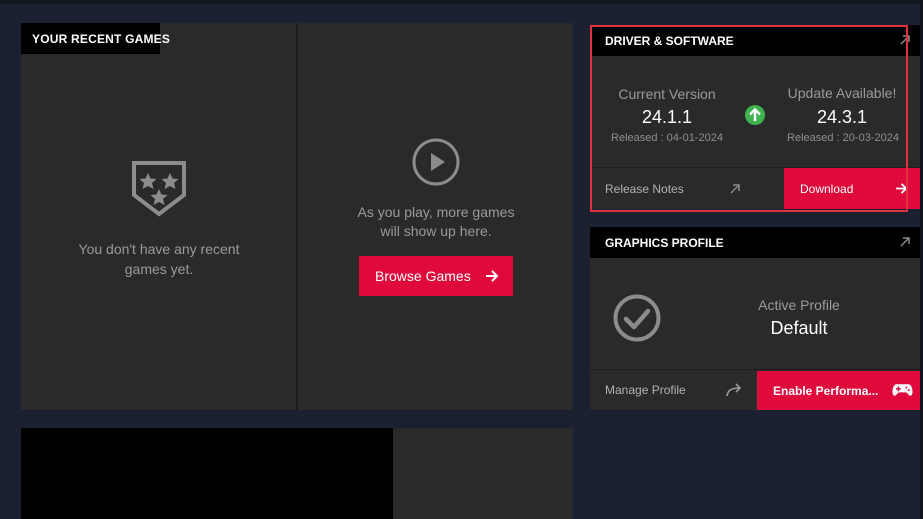 This screenshot has height=519, width=923. What do you see at coordinates (645, 390) in the screenshot?
I see `manage-profile-label: Manage Profile` at bounding box center [645, 390].